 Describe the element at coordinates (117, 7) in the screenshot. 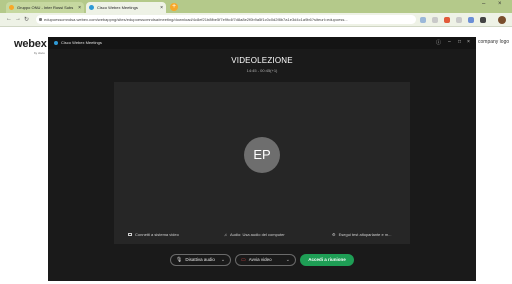

I see `tab-label: Cisco Webex Meetings` at that location.